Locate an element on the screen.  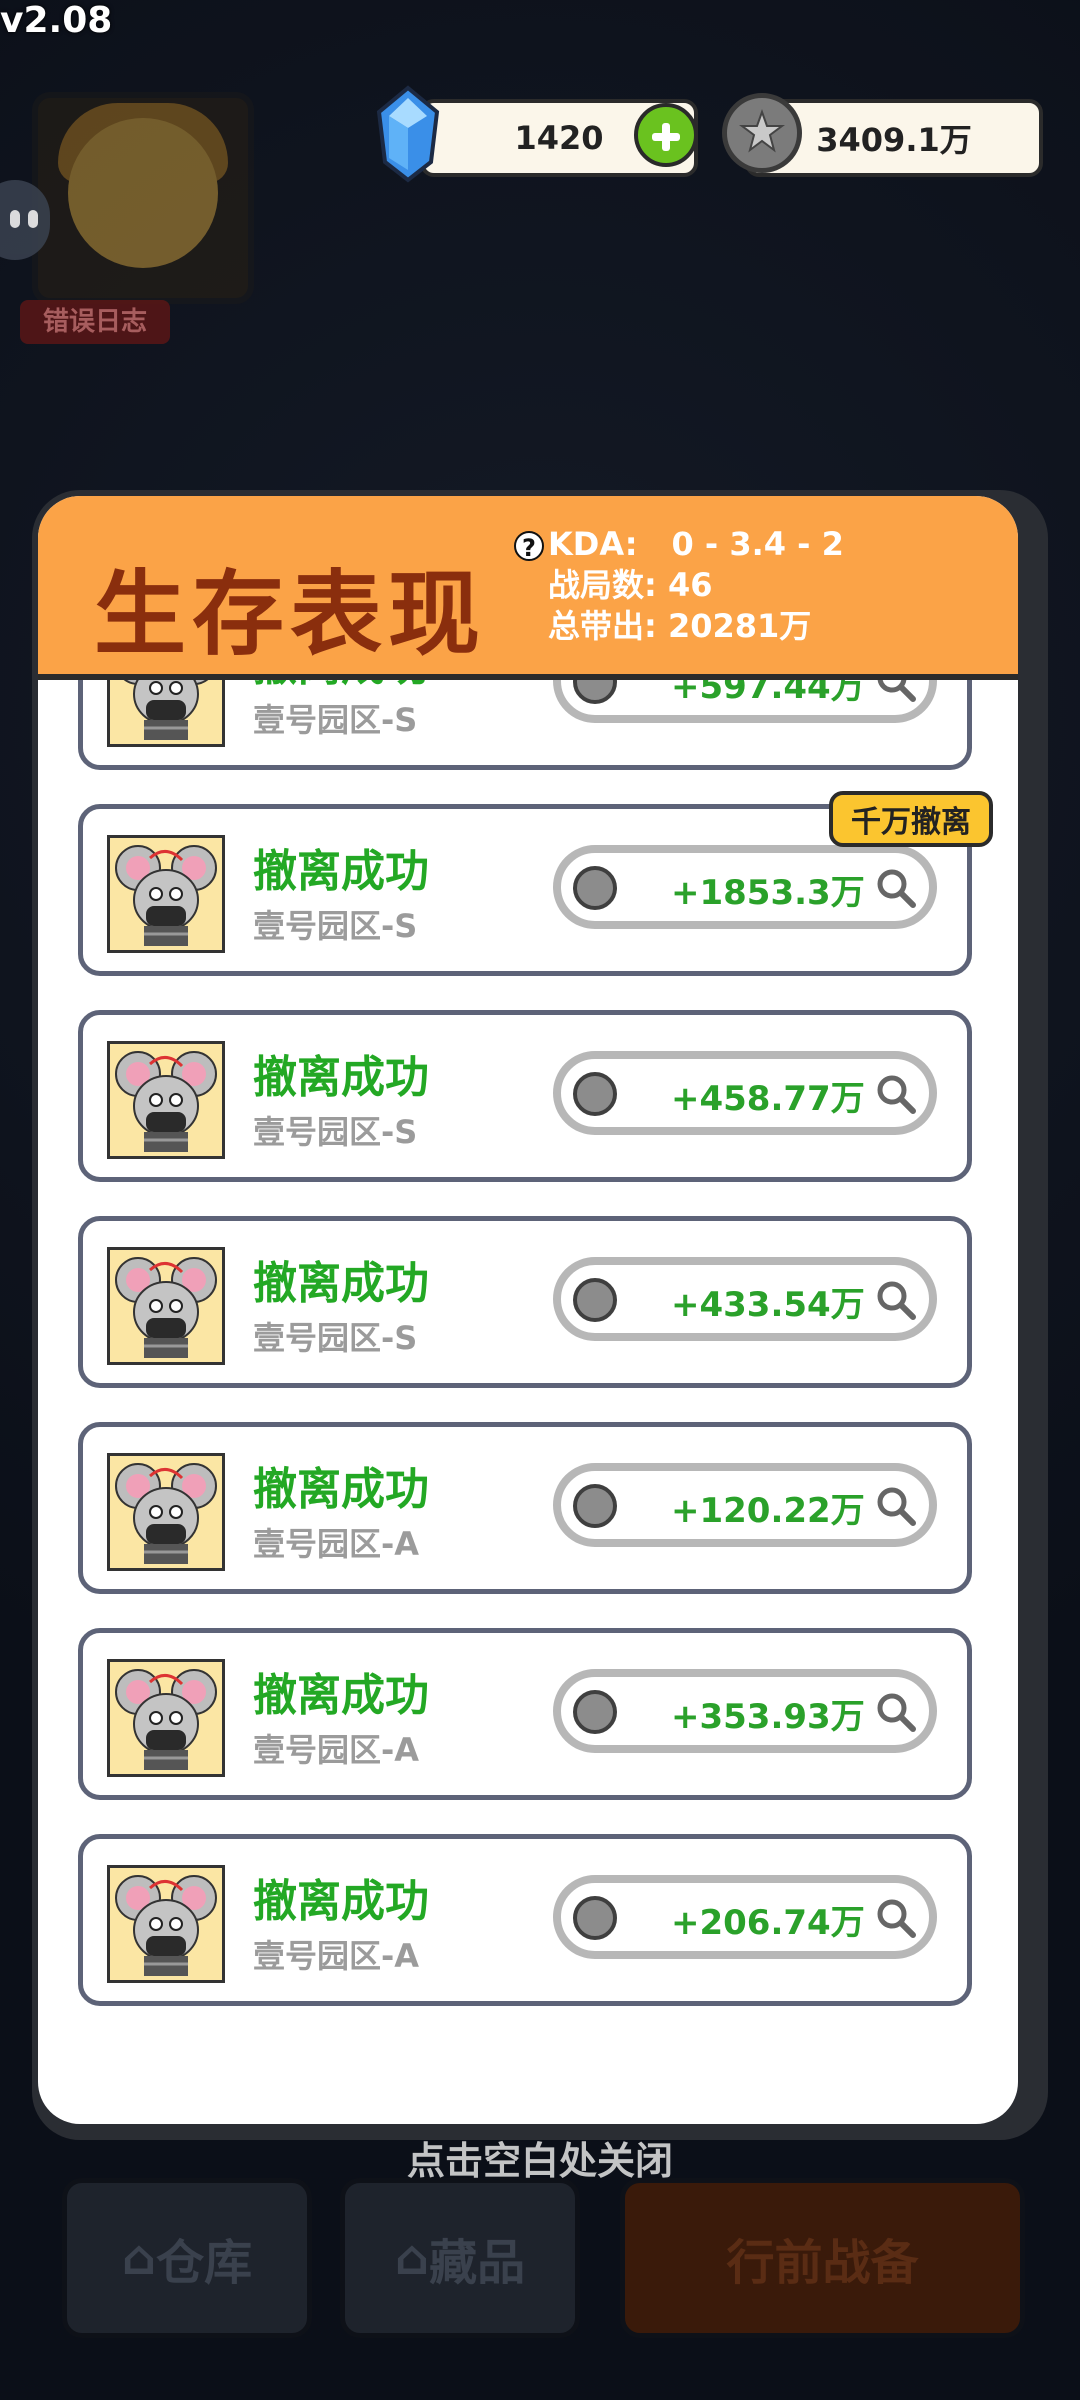
bot-eye-left is located at coordinates (15, 219).